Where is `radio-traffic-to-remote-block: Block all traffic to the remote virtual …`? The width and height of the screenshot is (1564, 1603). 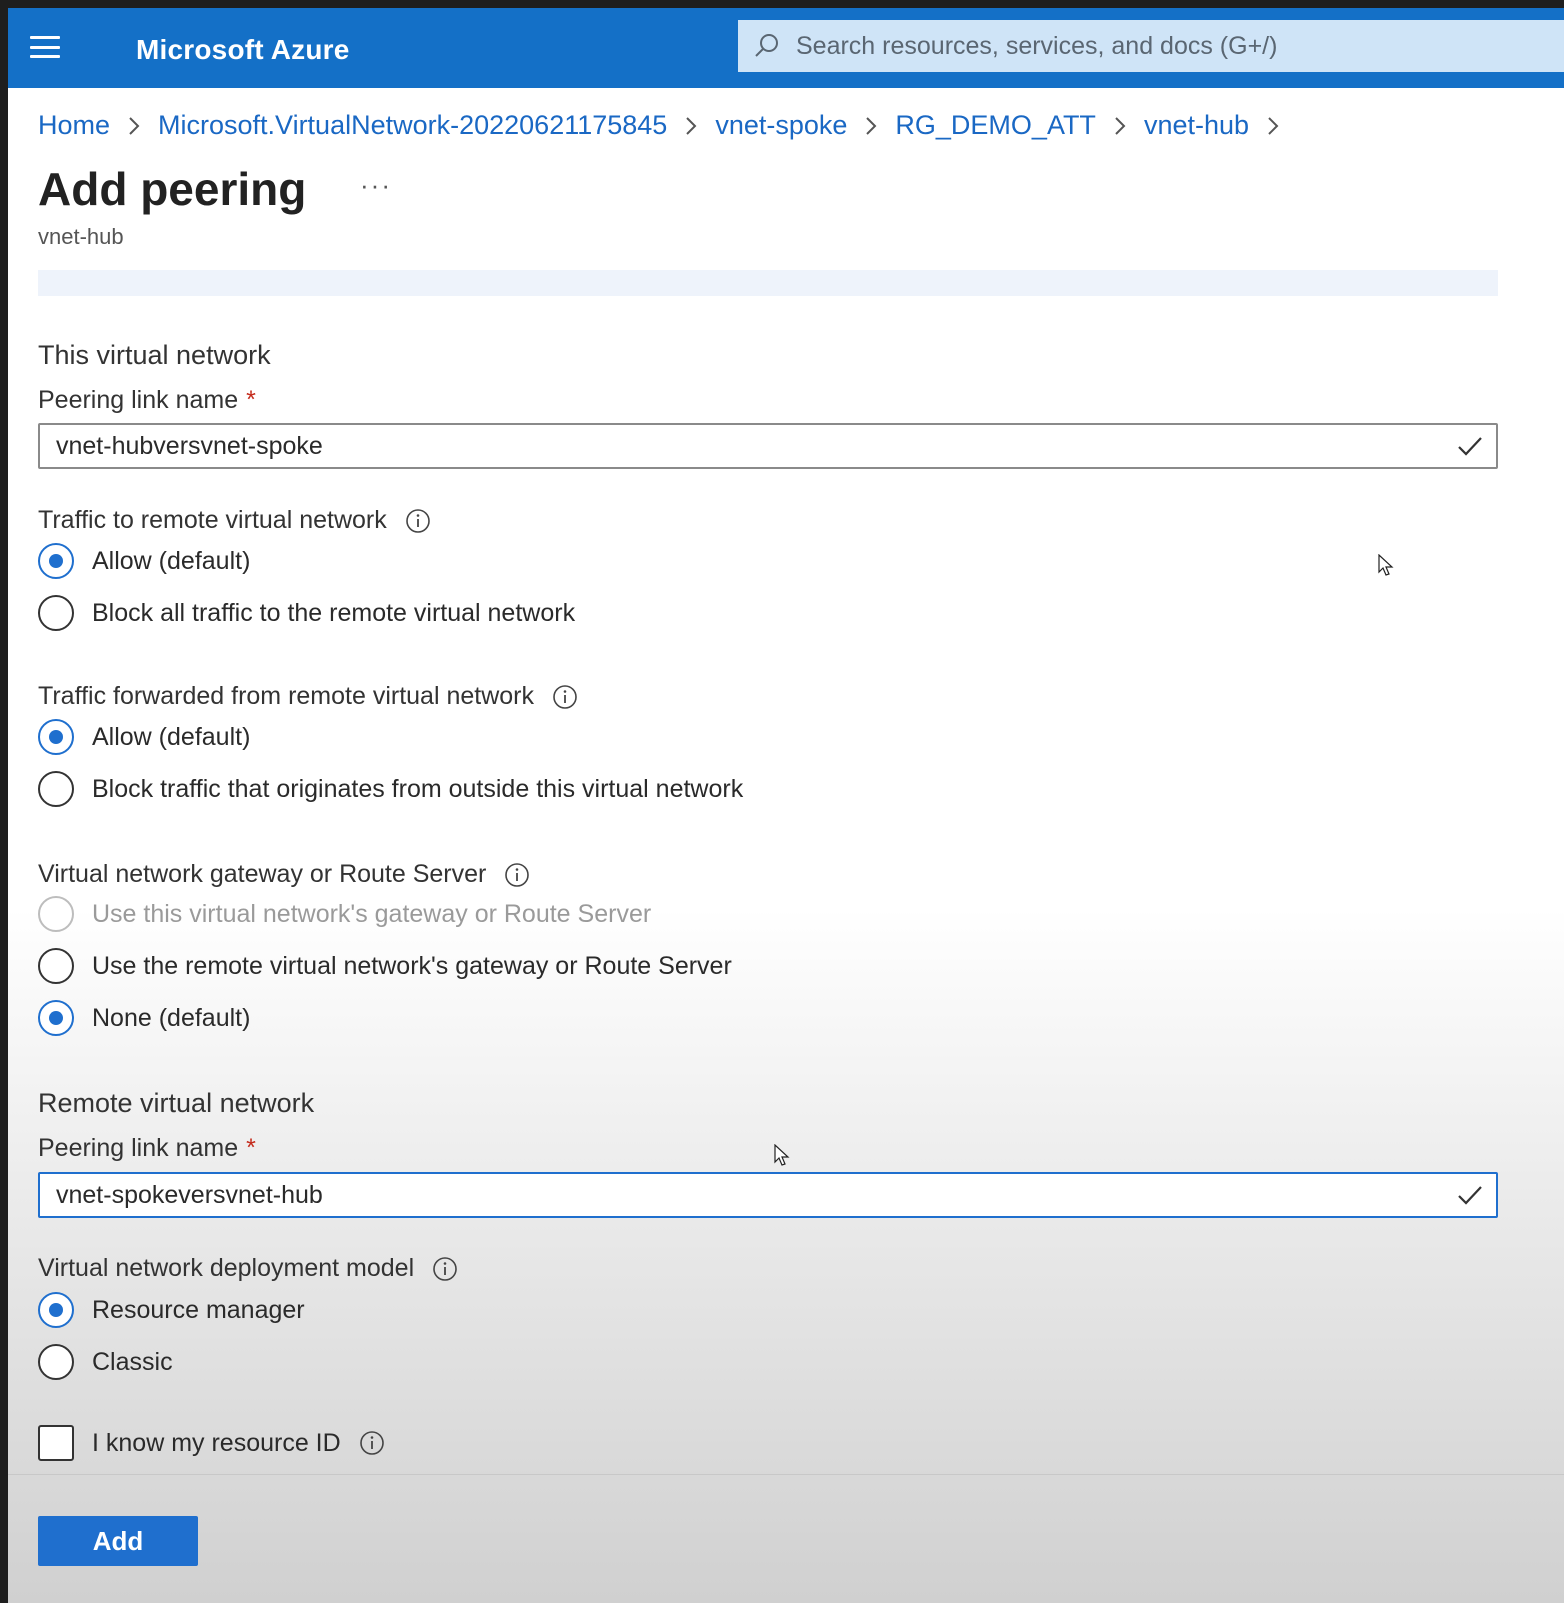
radio-traffic-to-remote-block: Block all traffic to the remote virtual … is located at coordinates (306, 613).